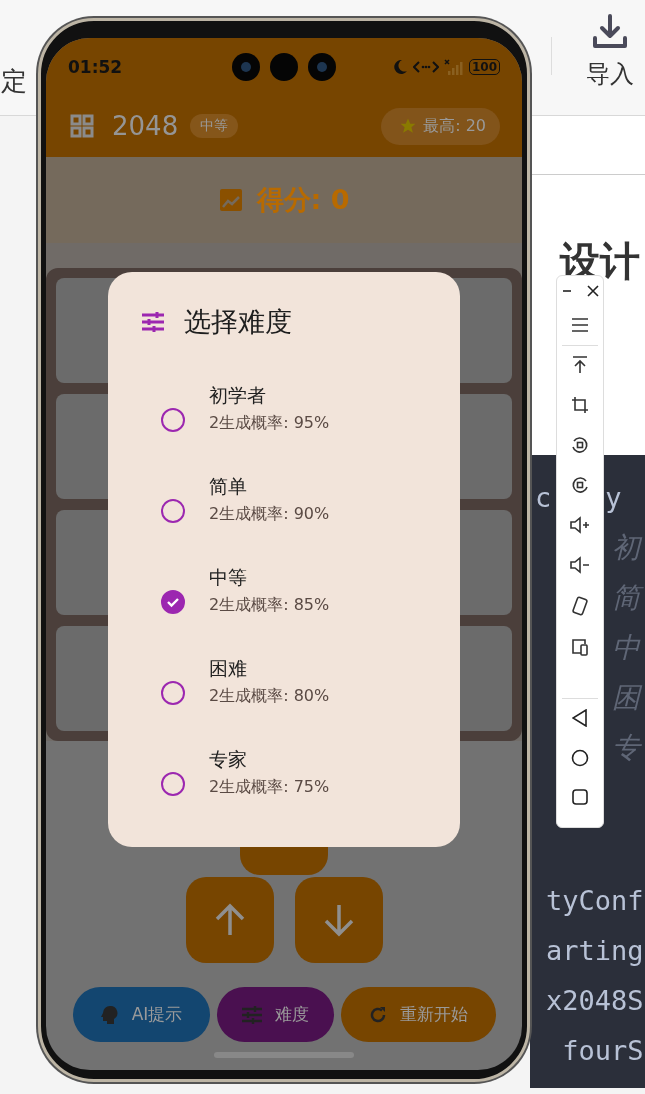  What do you see at coordinates (580, 405) in the screenshot?
I see `crop-icon` at bounding box center [580, 405].